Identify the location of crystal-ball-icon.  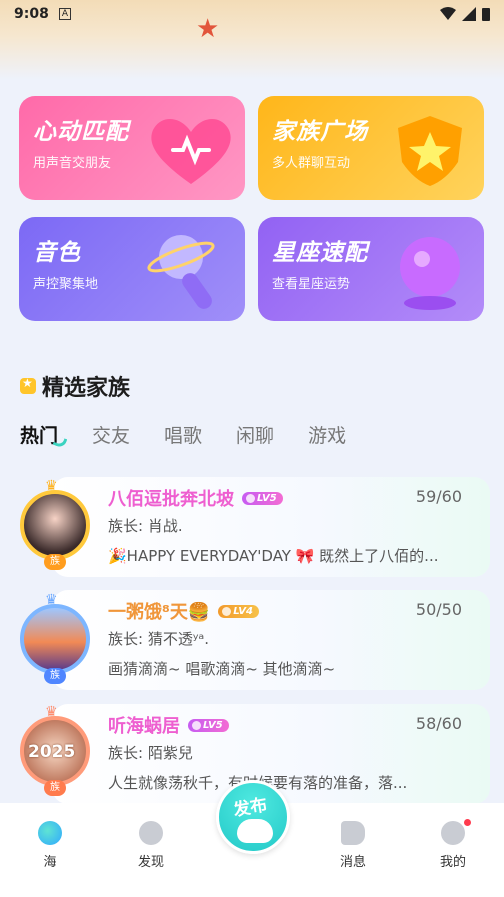
(430, 273).